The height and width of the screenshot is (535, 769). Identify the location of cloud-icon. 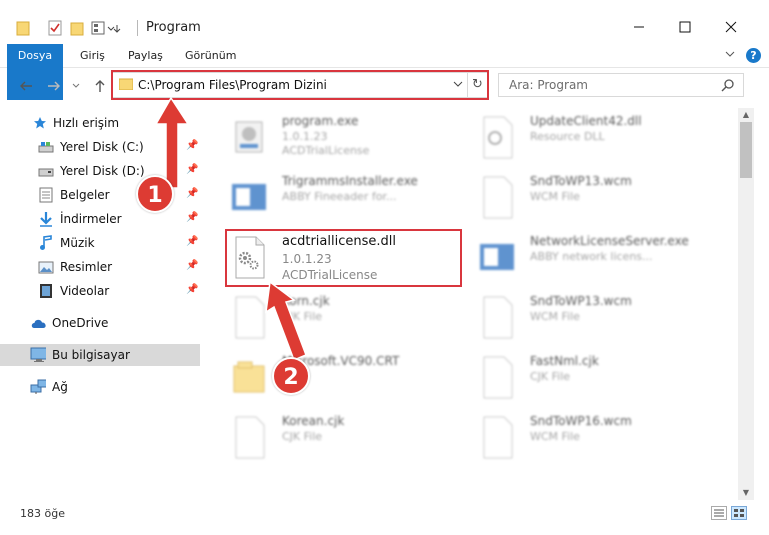
(38, 323).